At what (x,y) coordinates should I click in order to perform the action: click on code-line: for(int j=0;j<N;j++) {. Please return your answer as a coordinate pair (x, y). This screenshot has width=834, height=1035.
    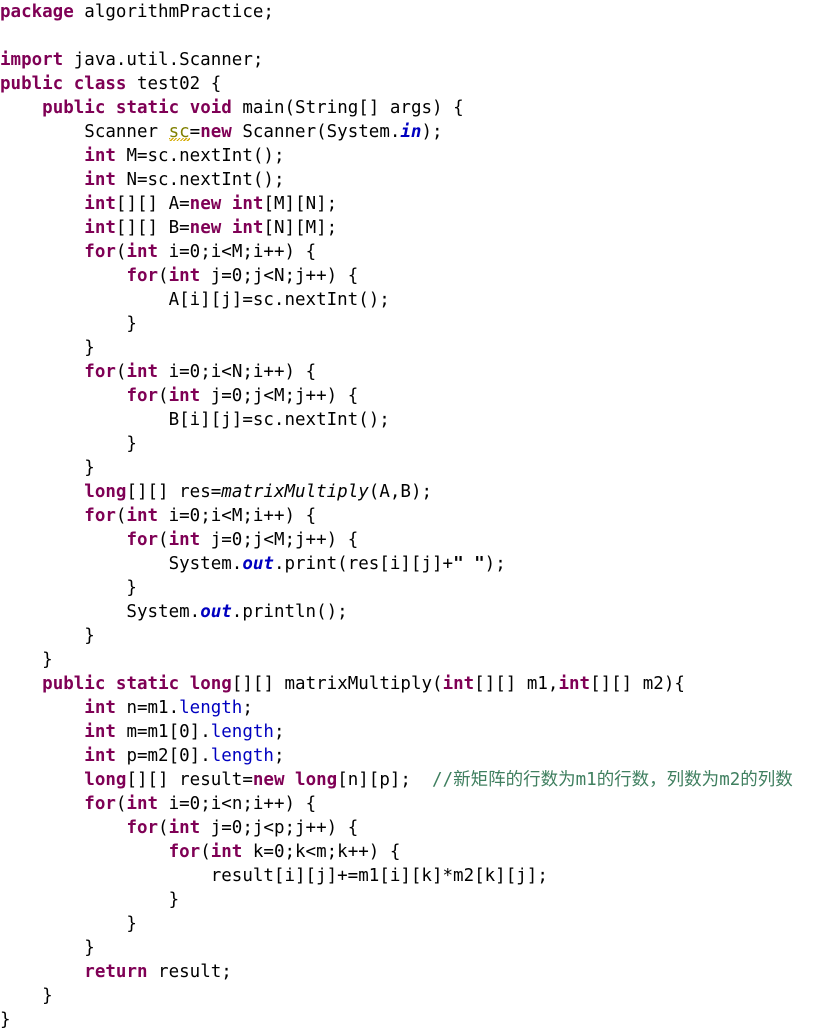
    Looking at the image, I should click on (417, 276).